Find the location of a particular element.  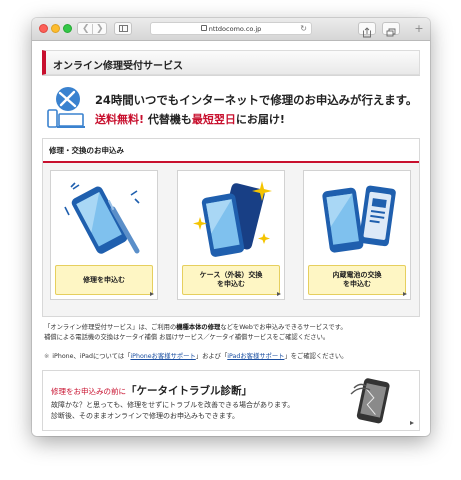

apple-note-c: 」をご確認ください。 is located at coordinates (316, 356).